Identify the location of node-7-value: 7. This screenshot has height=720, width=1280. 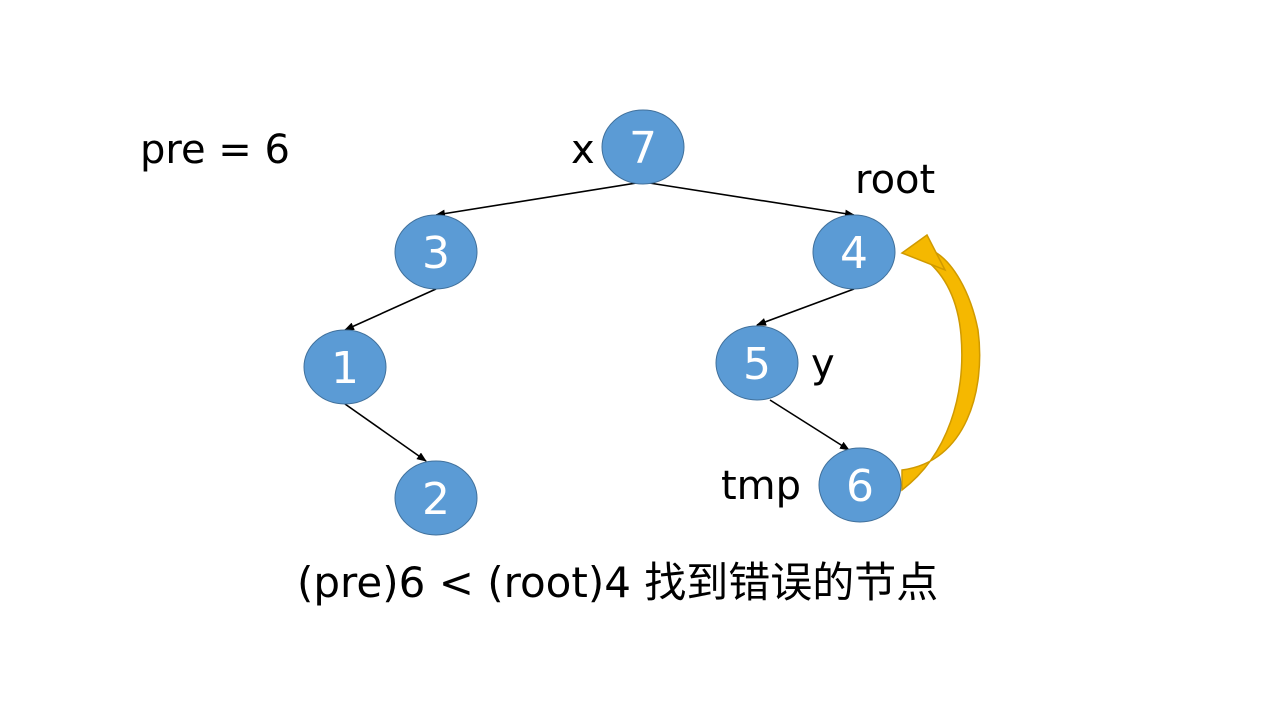
(643, 148).